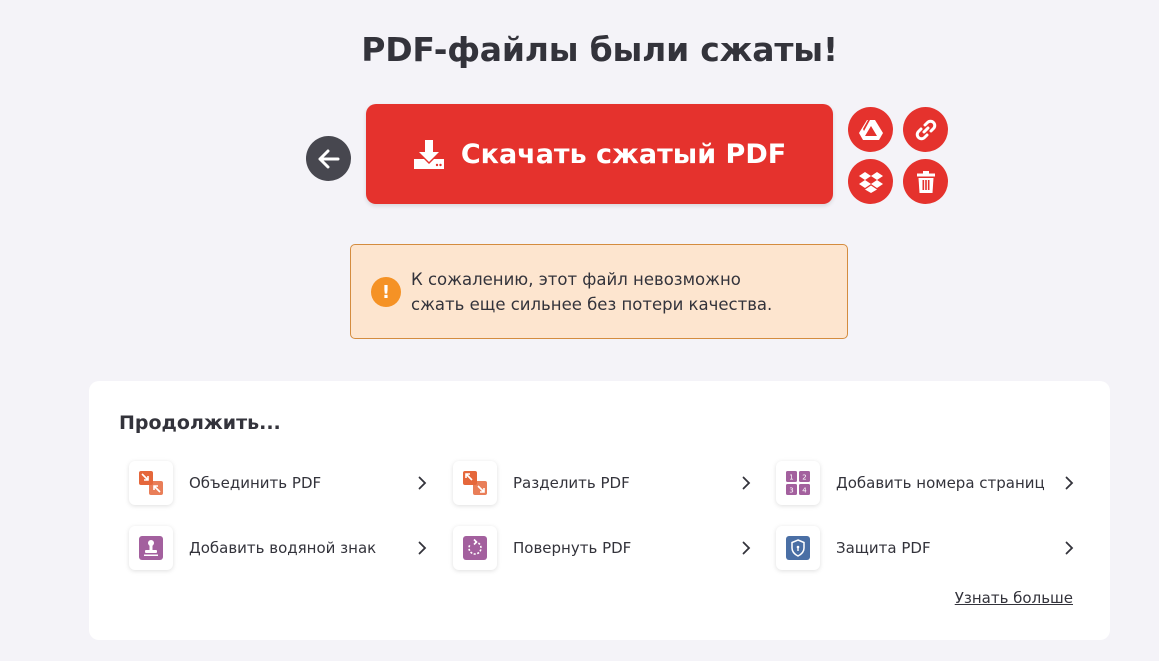 The image size is (1159, 661). I want to click on trash-icon, so click(925, 181).